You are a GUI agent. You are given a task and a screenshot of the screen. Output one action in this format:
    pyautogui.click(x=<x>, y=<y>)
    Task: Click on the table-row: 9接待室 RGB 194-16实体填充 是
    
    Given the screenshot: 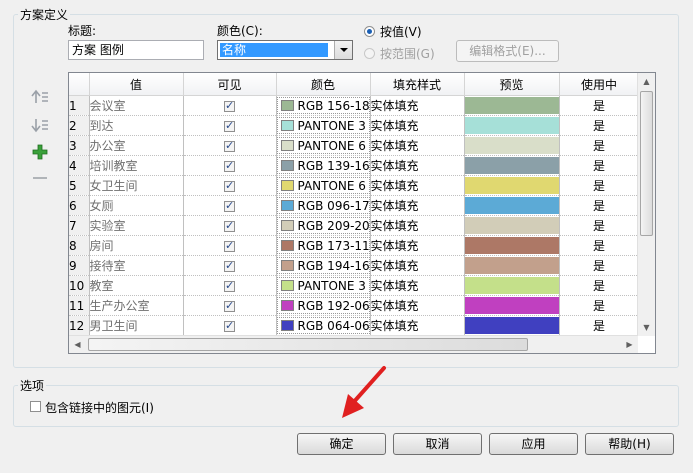 What is the action you would take?
    pyautogui.click(x=354, y=265)
    